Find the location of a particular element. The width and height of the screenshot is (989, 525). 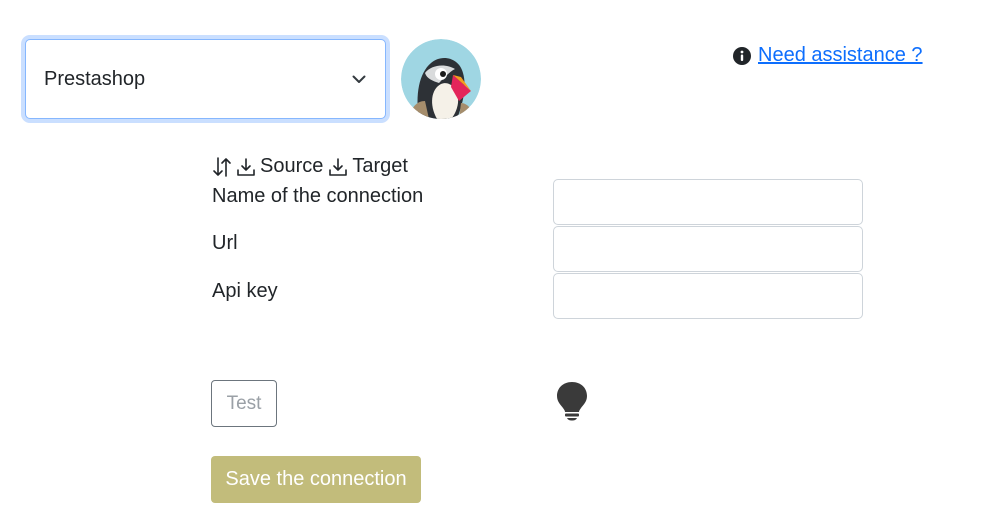

need-assistance-link: Need assistance ? is located at coordinates (840, 55).